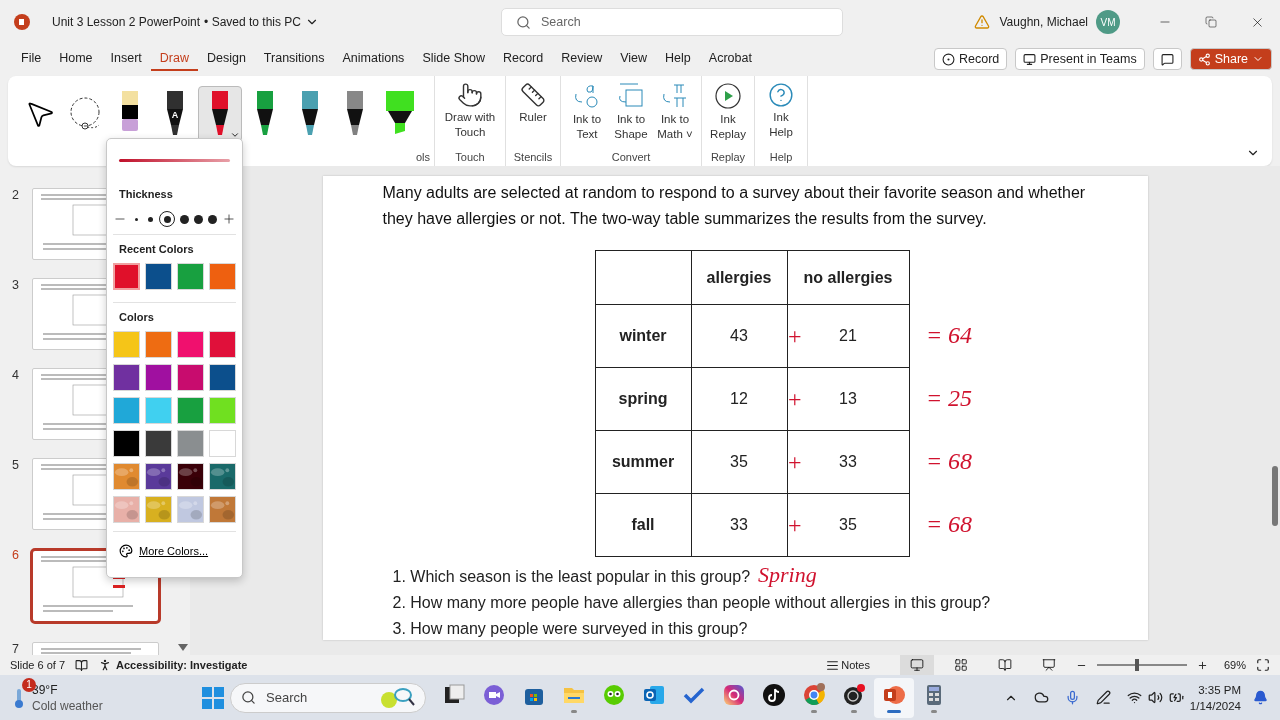 This screenshot has height=720, width=1280. I want to click on weather-temperature: 39°F, so click(67, 689).